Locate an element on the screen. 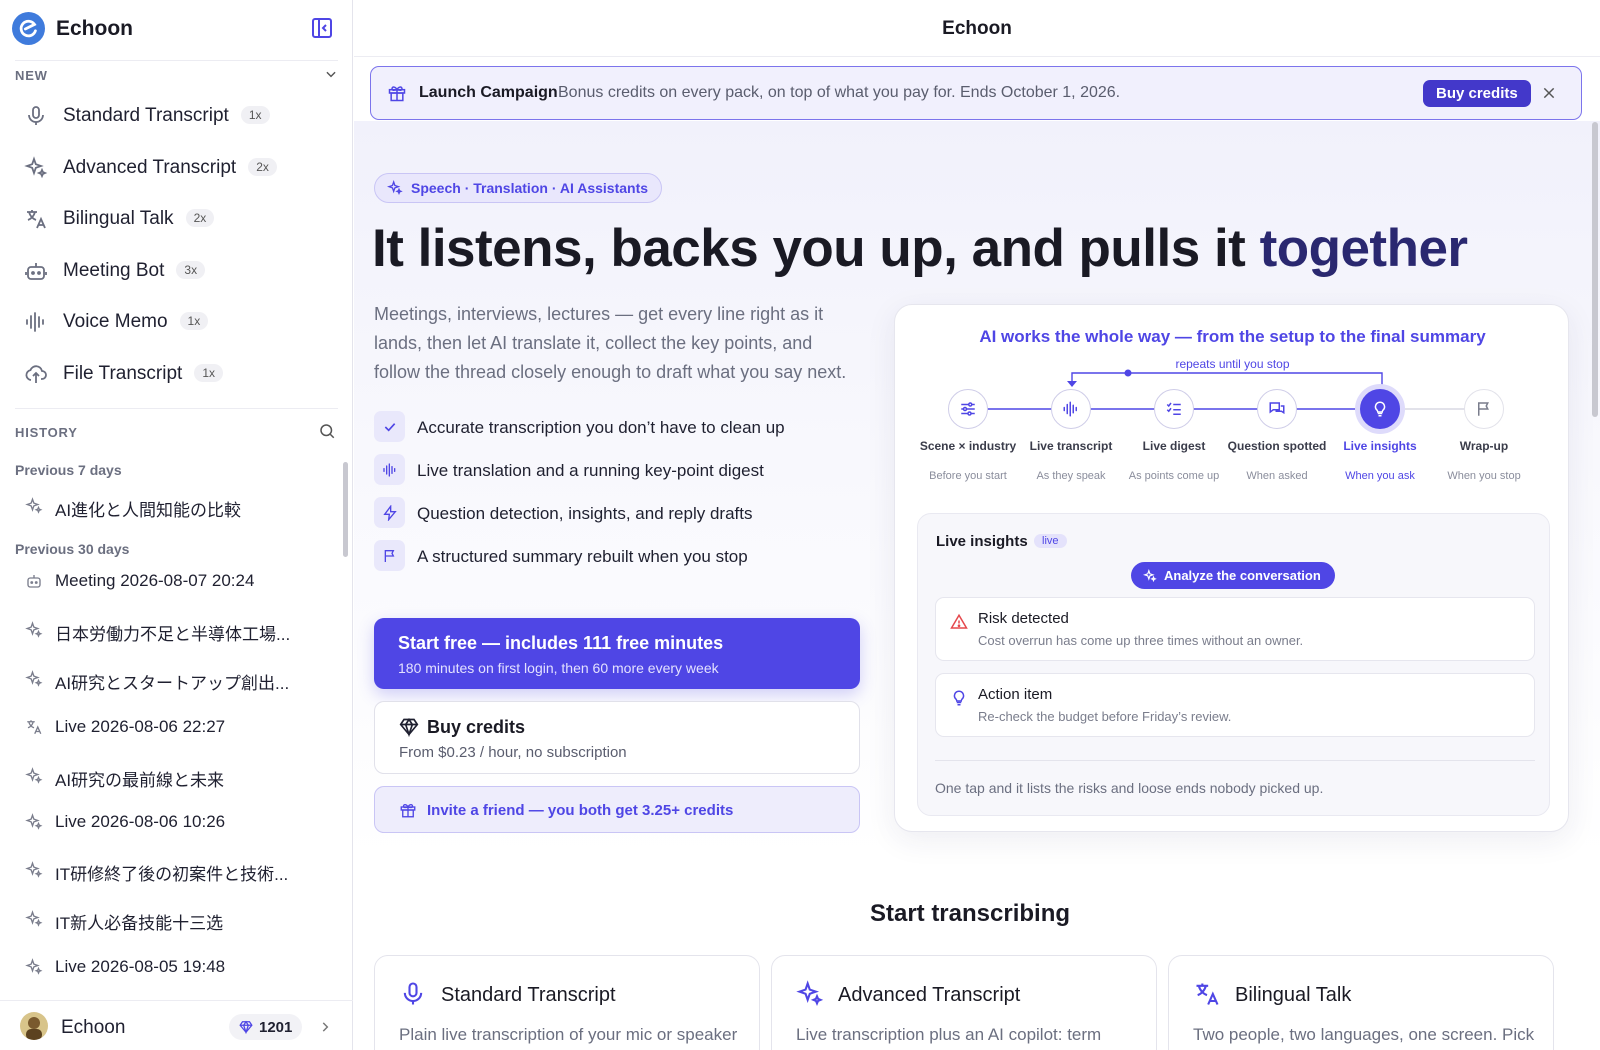 The height and width of the screenshot is (1050, 1600). workflow-step-when: As points come up is located at coordinates (1174, 476).